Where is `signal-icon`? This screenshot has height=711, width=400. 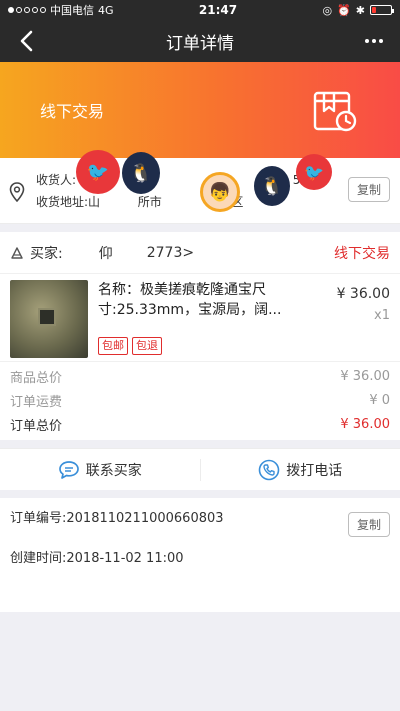
signal-icon is located at coordinates (27, 10).